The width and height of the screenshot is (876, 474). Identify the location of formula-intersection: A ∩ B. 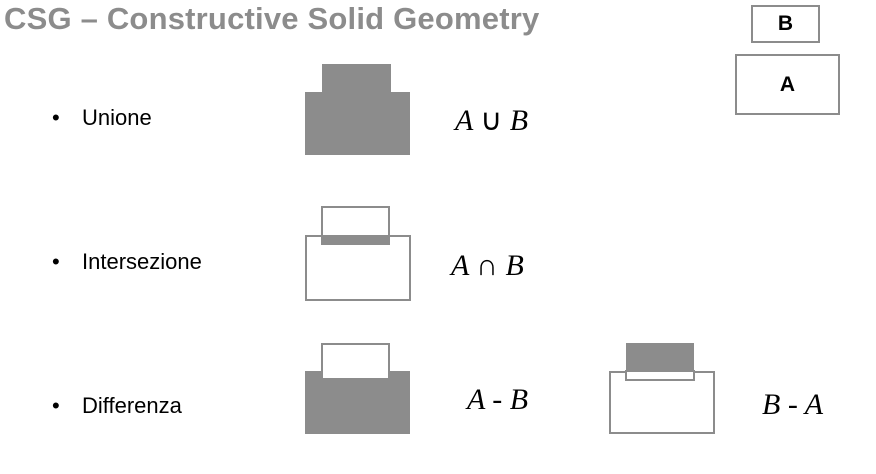
(487, 266).